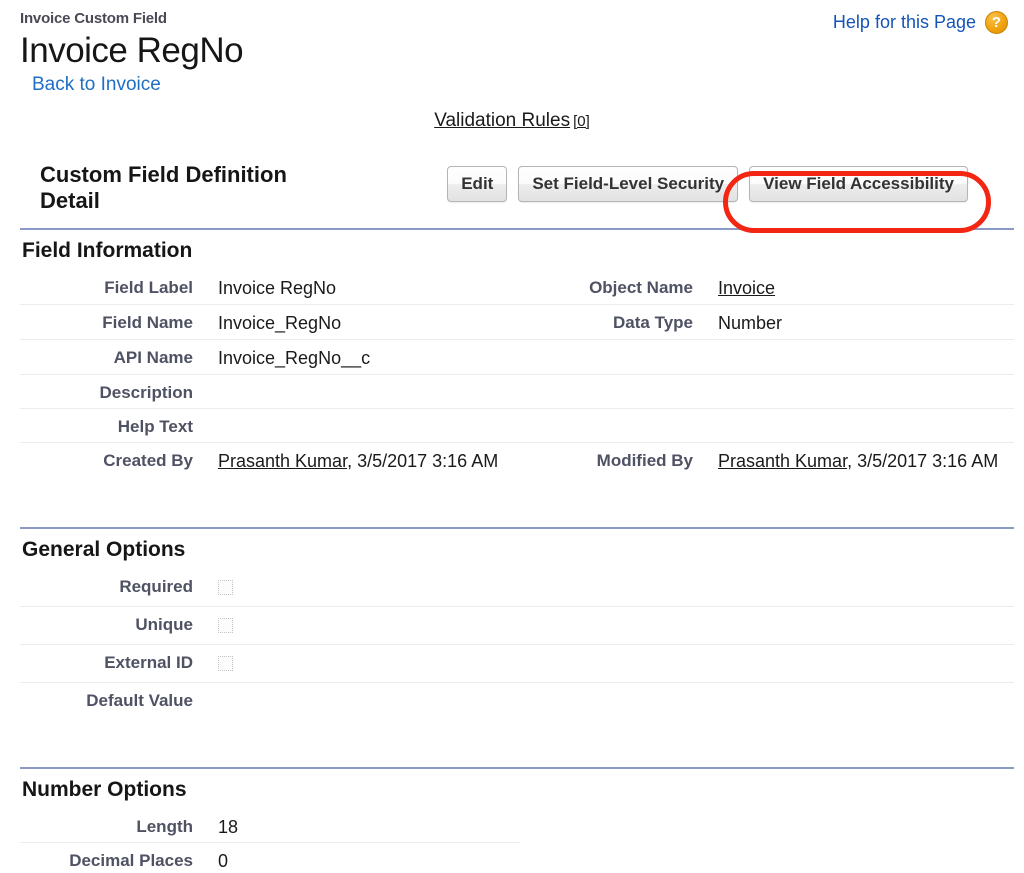 This screenshot has width=1024, height=873. What do you see at coordinates (107, 250) in the screenshot?
I see `section-title-field-information: Field Information` at bounding box center [107, 250].